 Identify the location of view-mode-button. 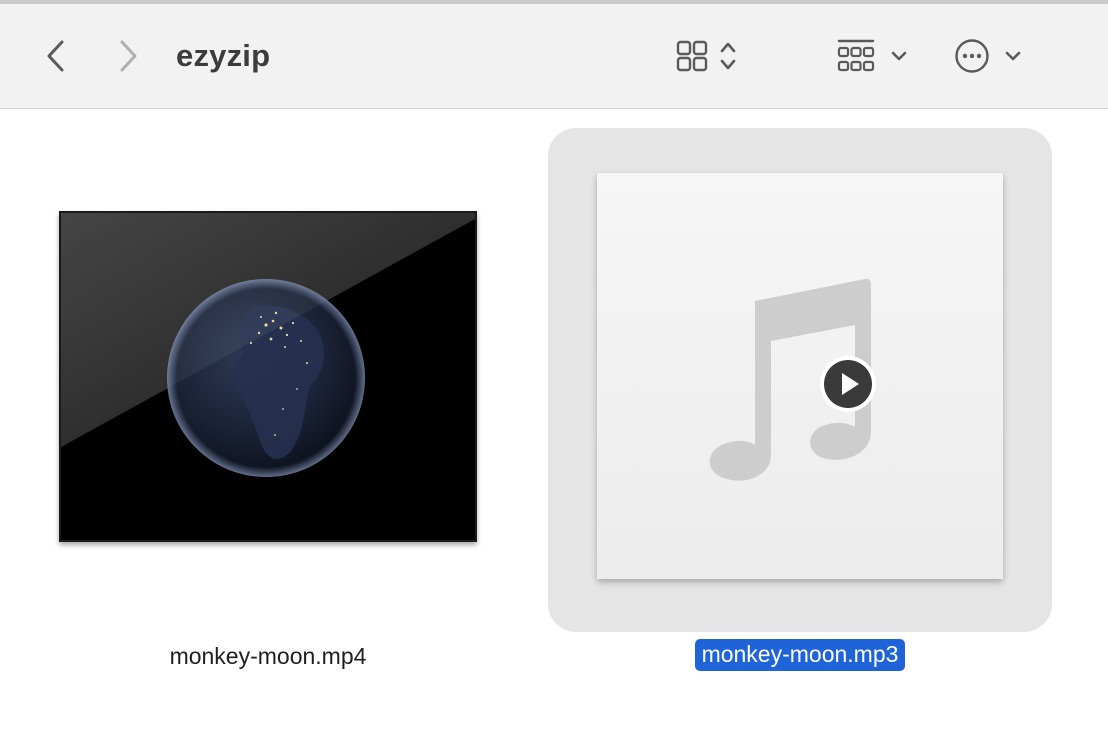
(706, 56).